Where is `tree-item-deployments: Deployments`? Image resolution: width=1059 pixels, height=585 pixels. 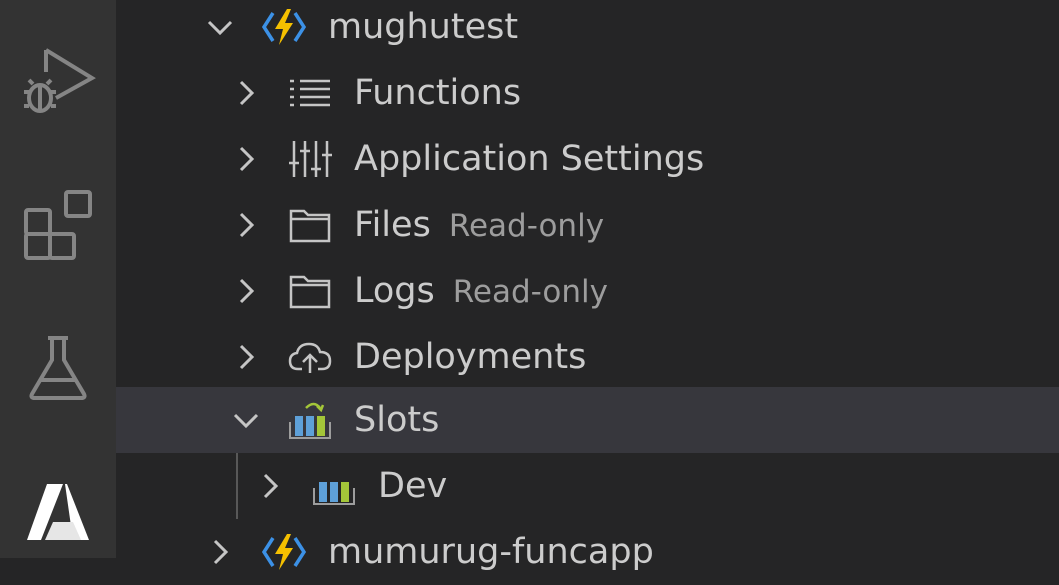
tree-item-deployments: Deployments is located at coordinates (587, 357).